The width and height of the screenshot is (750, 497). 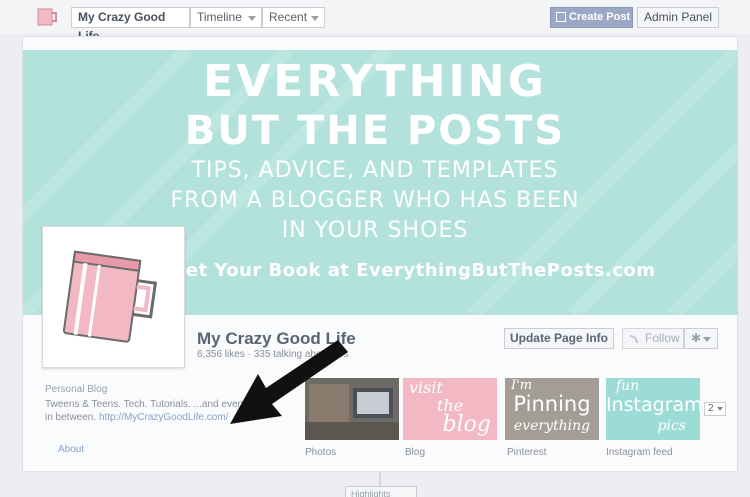 I want to click on blog-tile-text-3: blog, so click(x=466, y=424).